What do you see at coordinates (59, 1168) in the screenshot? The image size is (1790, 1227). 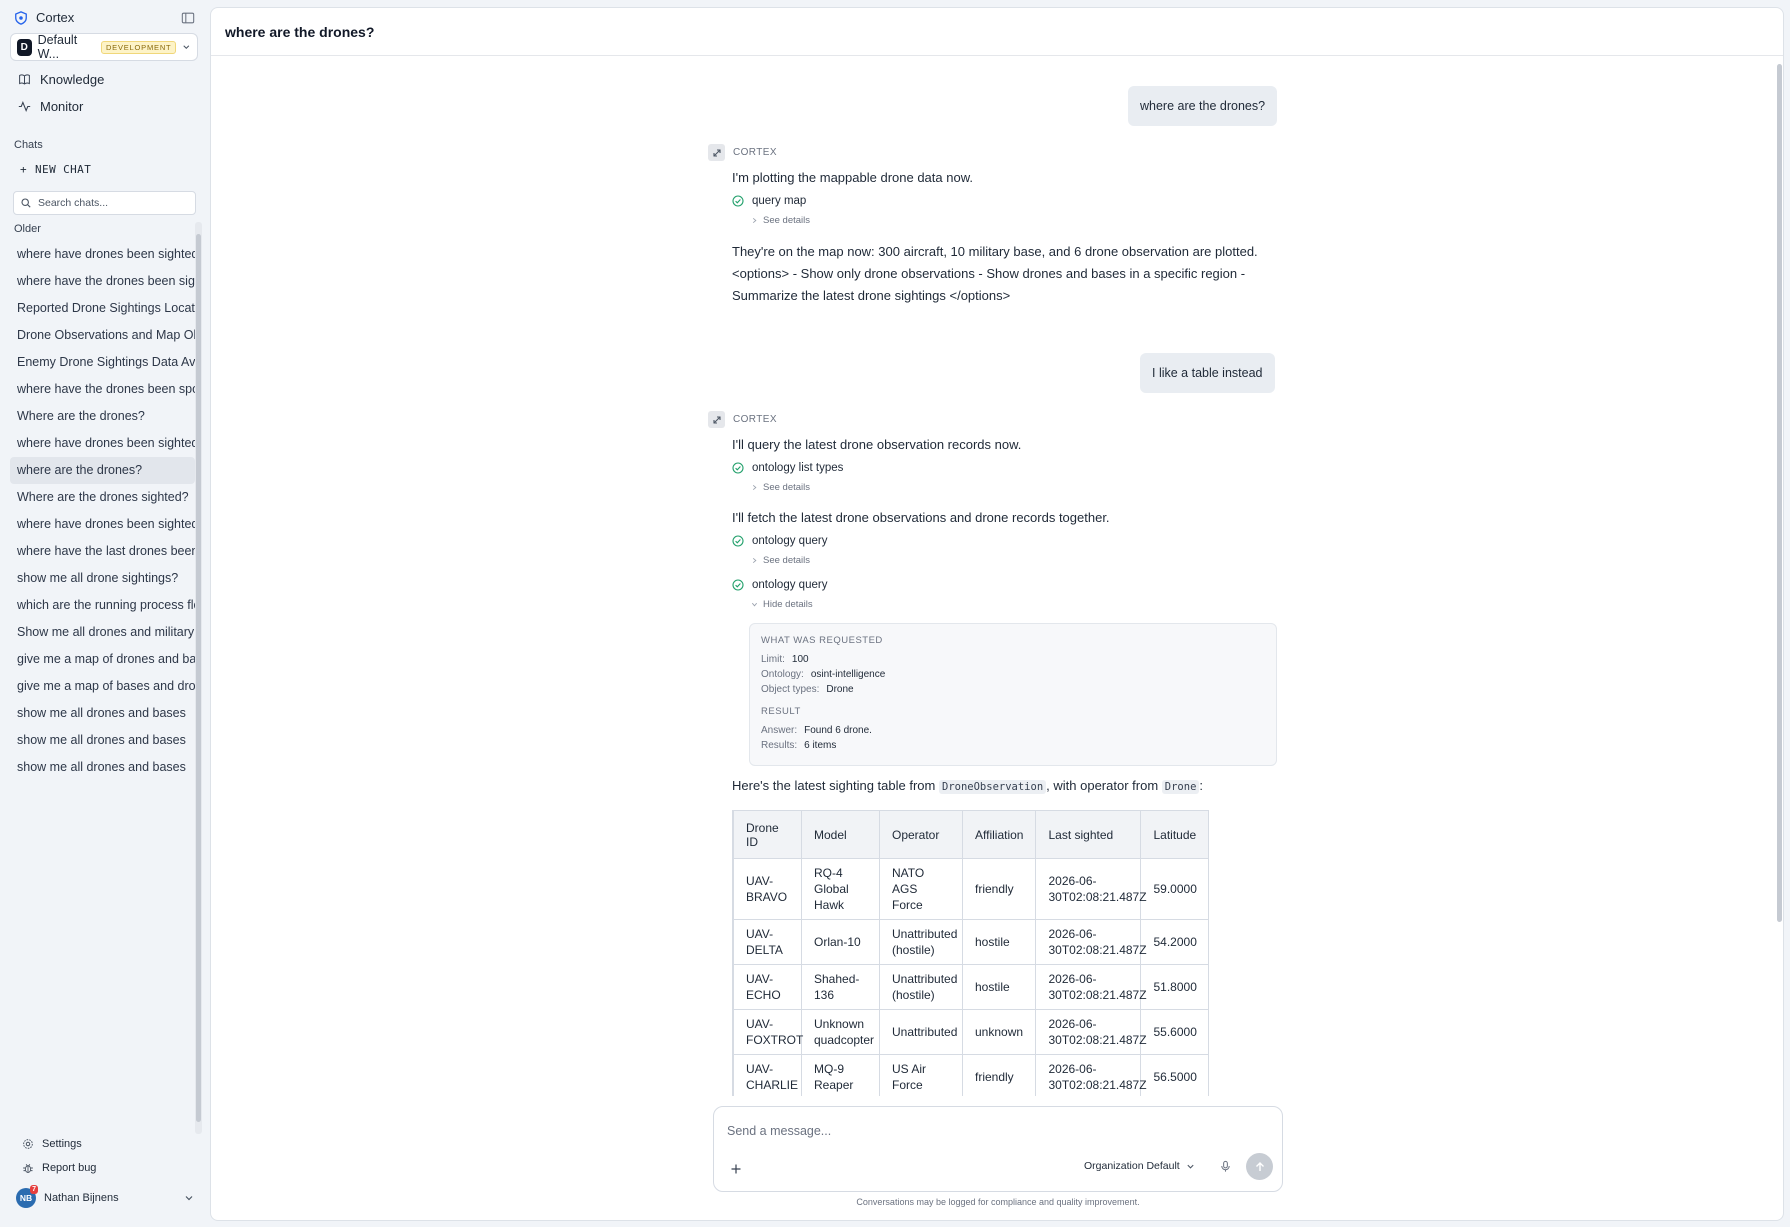 I see `report-bug-button: Report bug` at bounding box center [59, 1168].